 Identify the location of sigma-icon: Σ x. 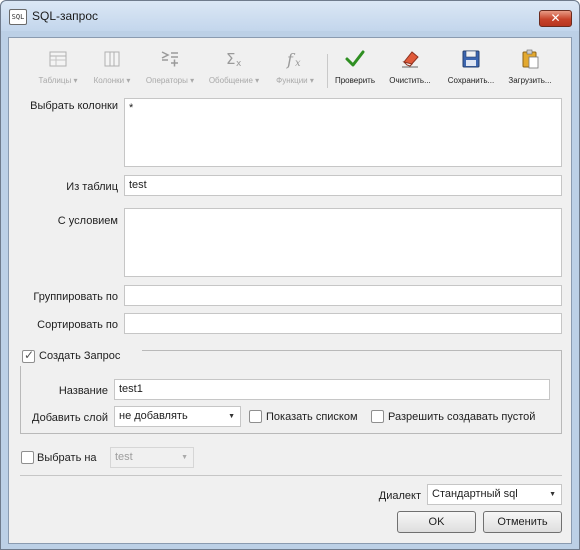
(234, 59).